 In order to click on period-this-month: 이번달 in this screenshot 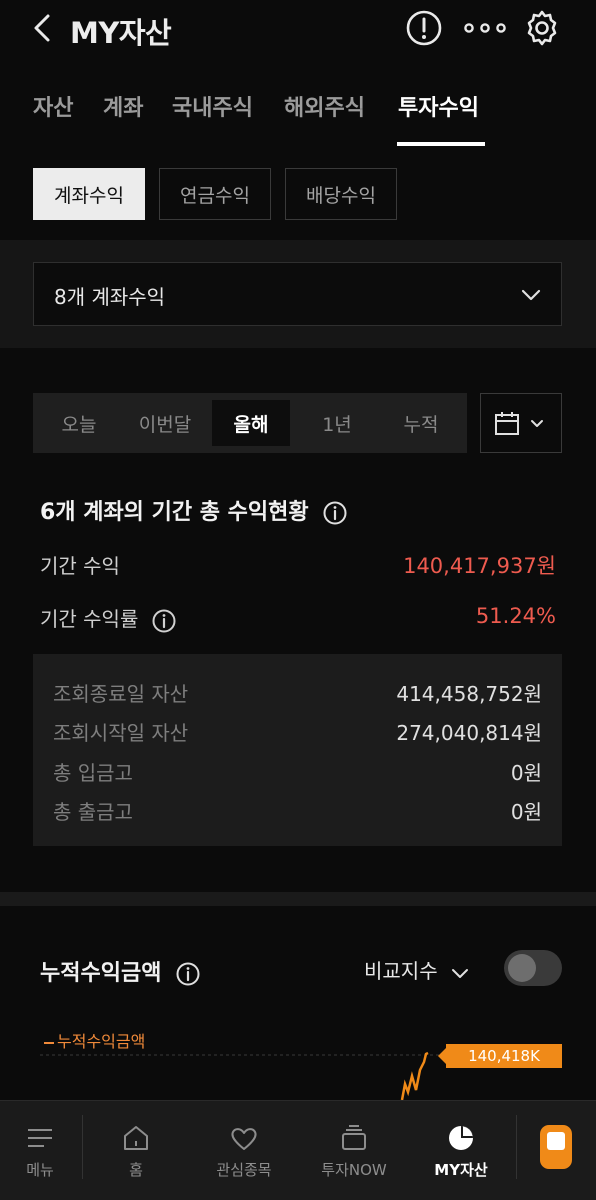, I will do `click(165, 423)`.